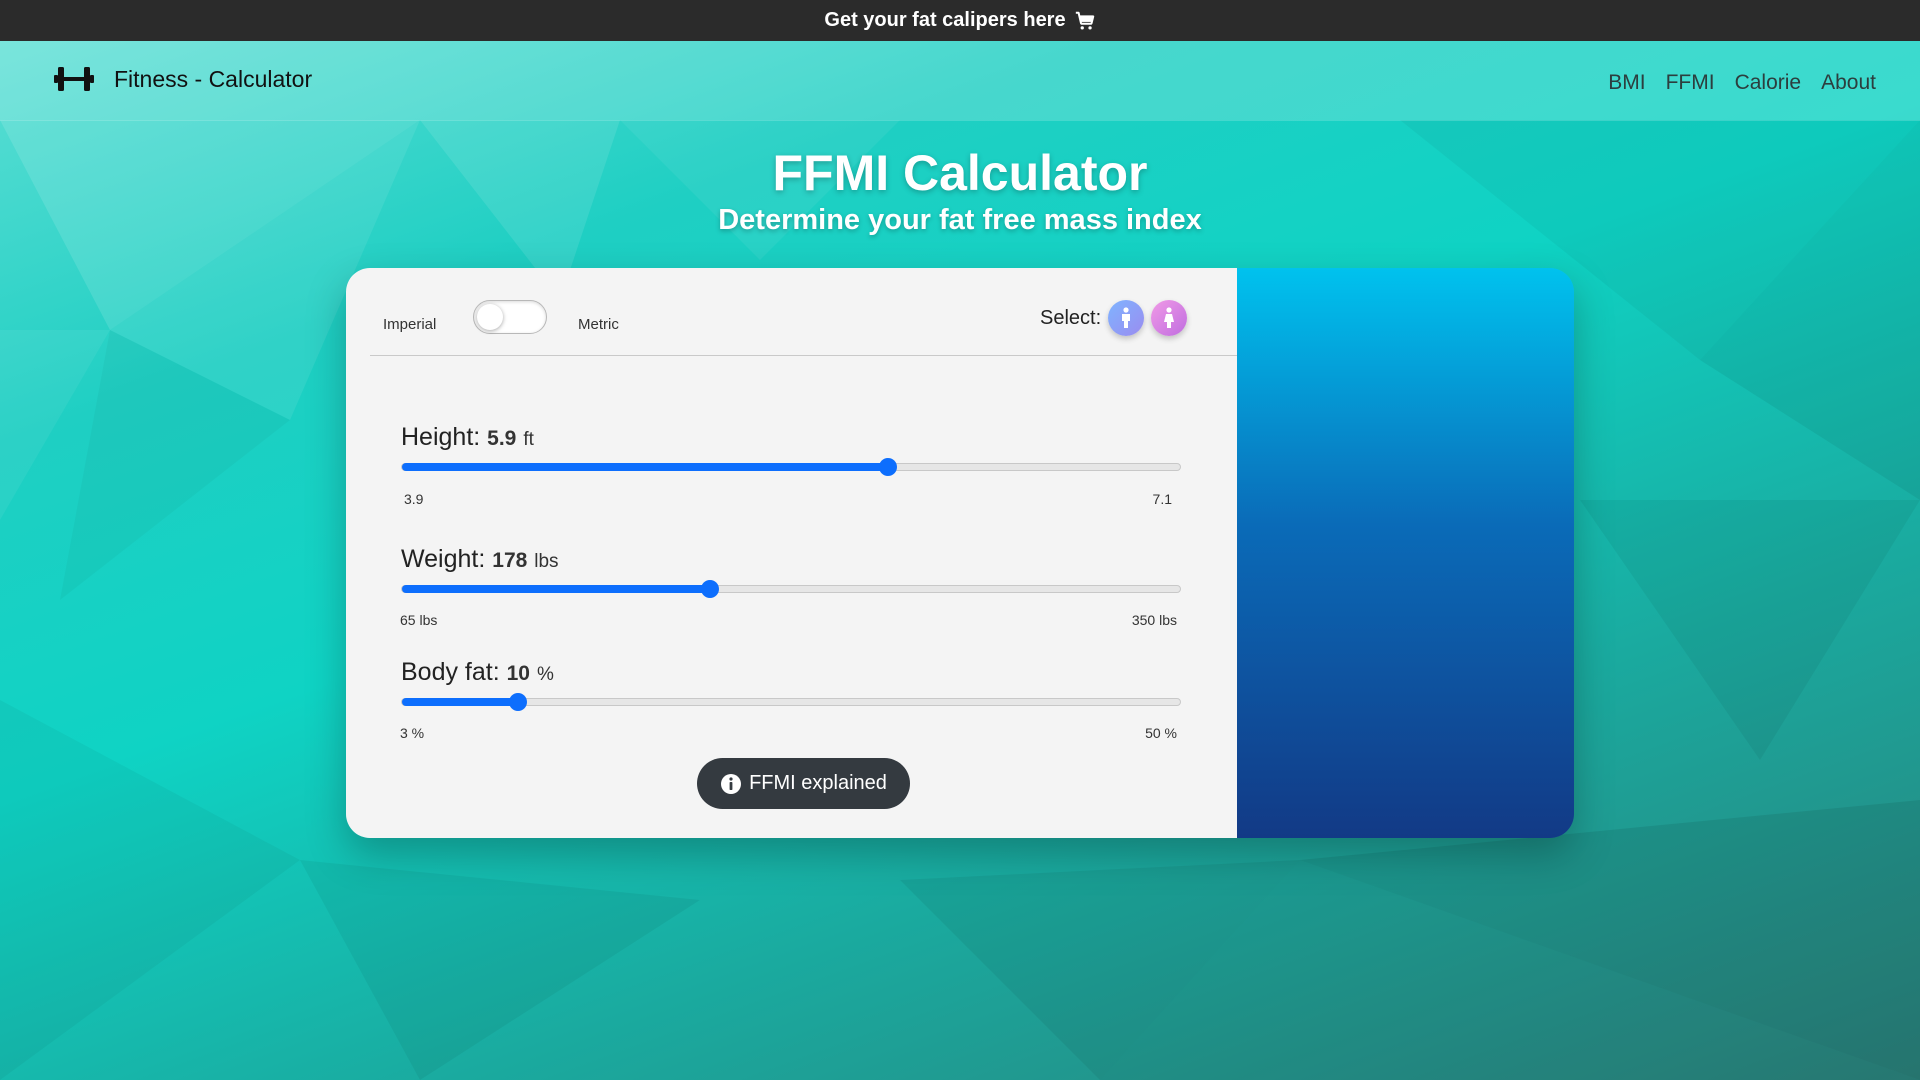 This screenshot has height=1080, width=1920. I want to click on height-label-row: Height: 5.9 ft, so click(791, 437).